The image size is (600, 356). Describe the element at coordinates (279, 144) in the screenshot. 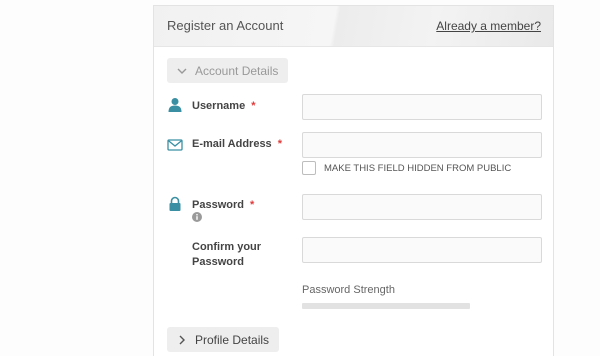

I see `email-required-mark: *` at that location.